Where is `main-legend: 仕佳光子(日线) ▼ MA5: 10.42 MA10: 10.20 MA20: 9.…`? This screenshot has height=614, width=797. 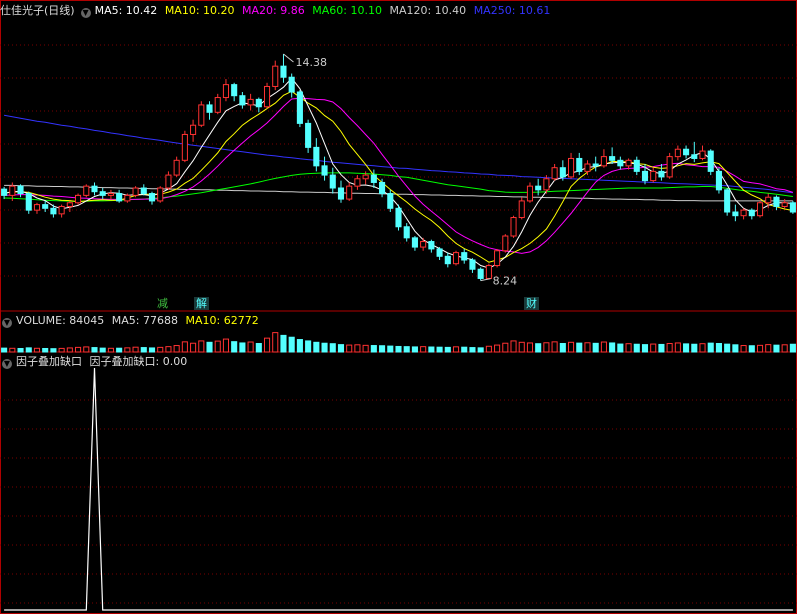 main-legend: 仕佳光子(日线) ▼ MA5: 10.42 MA10: 10.20 MA20: 9.… is located at coordinates (277, 11).